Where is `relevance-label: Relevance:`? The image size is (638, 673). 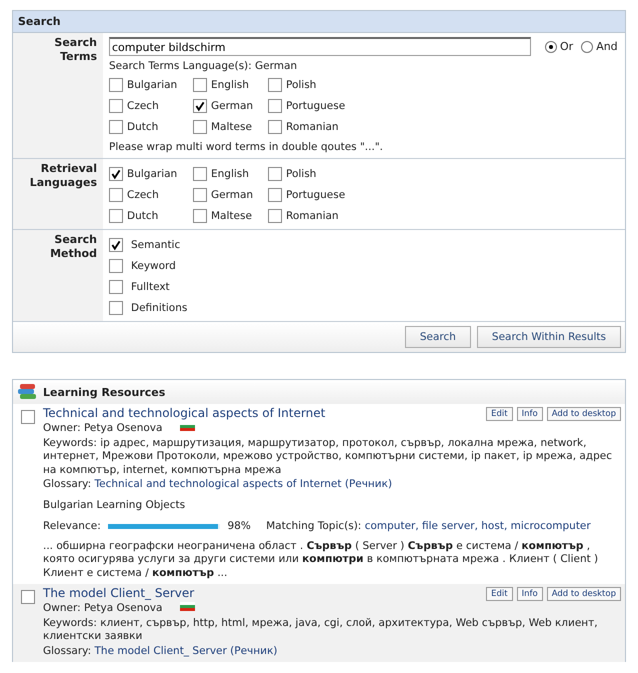
relevance-label: Relevance: is located at coordinates (72, 526).